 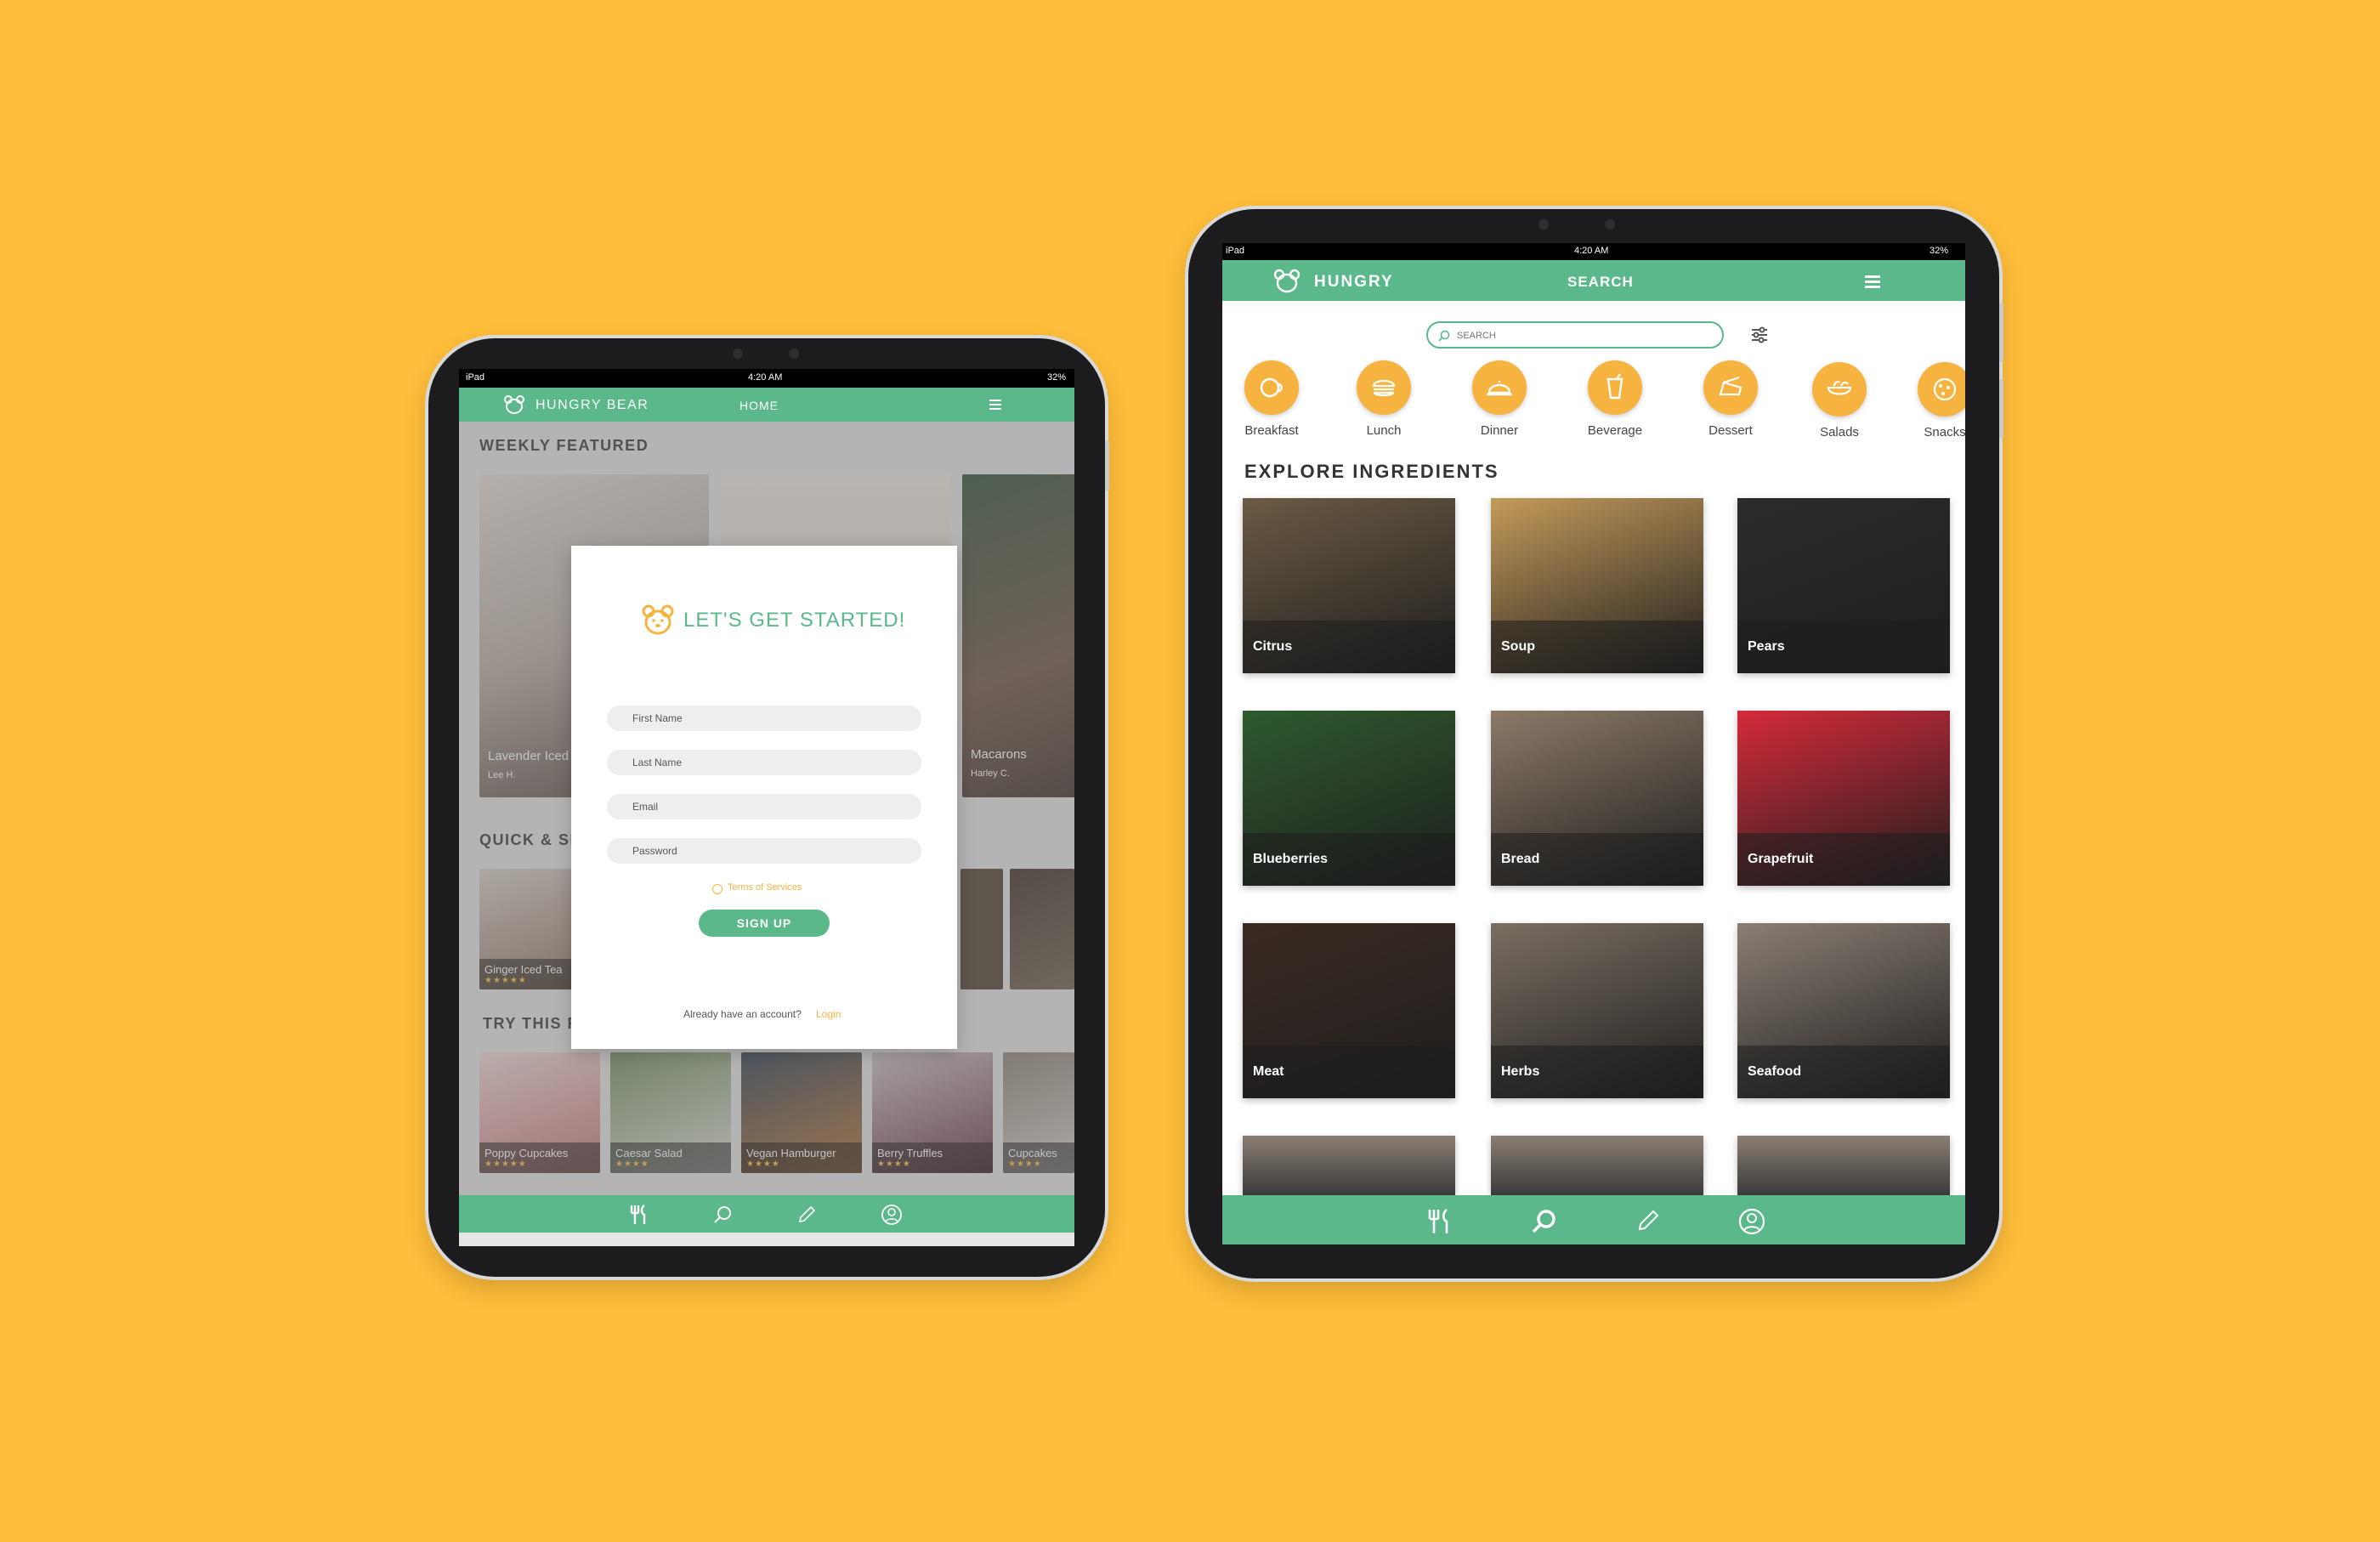 What do you see at coordinates (1384, 387) in the screenshot?
I see `lunch-icon` at bounding box center [1384, 387].